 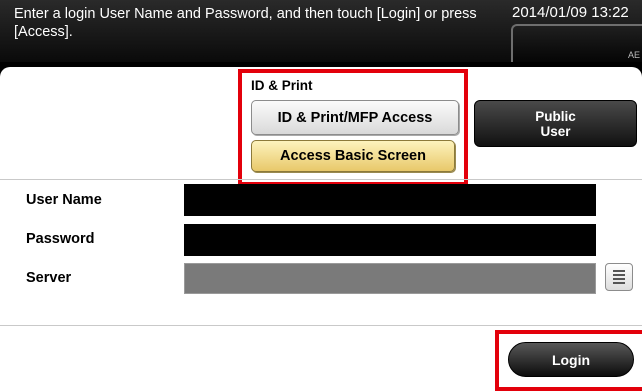 What do you see at coordinates (390, 200) in the screenshot?
I see `user-name-input` at bounding box center [390, 200].